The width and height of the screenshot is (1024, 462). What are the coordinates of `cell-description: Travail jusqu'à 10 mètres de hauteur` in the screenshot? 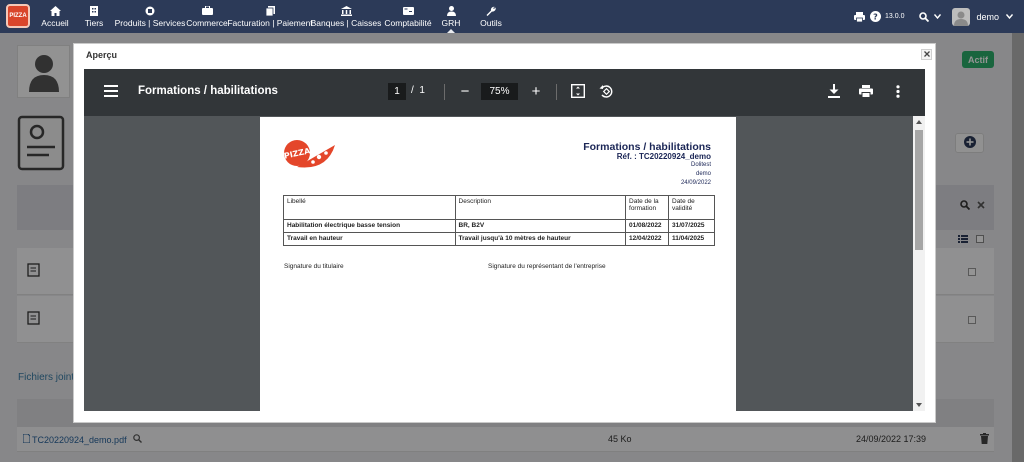 It's located at (540, 239).